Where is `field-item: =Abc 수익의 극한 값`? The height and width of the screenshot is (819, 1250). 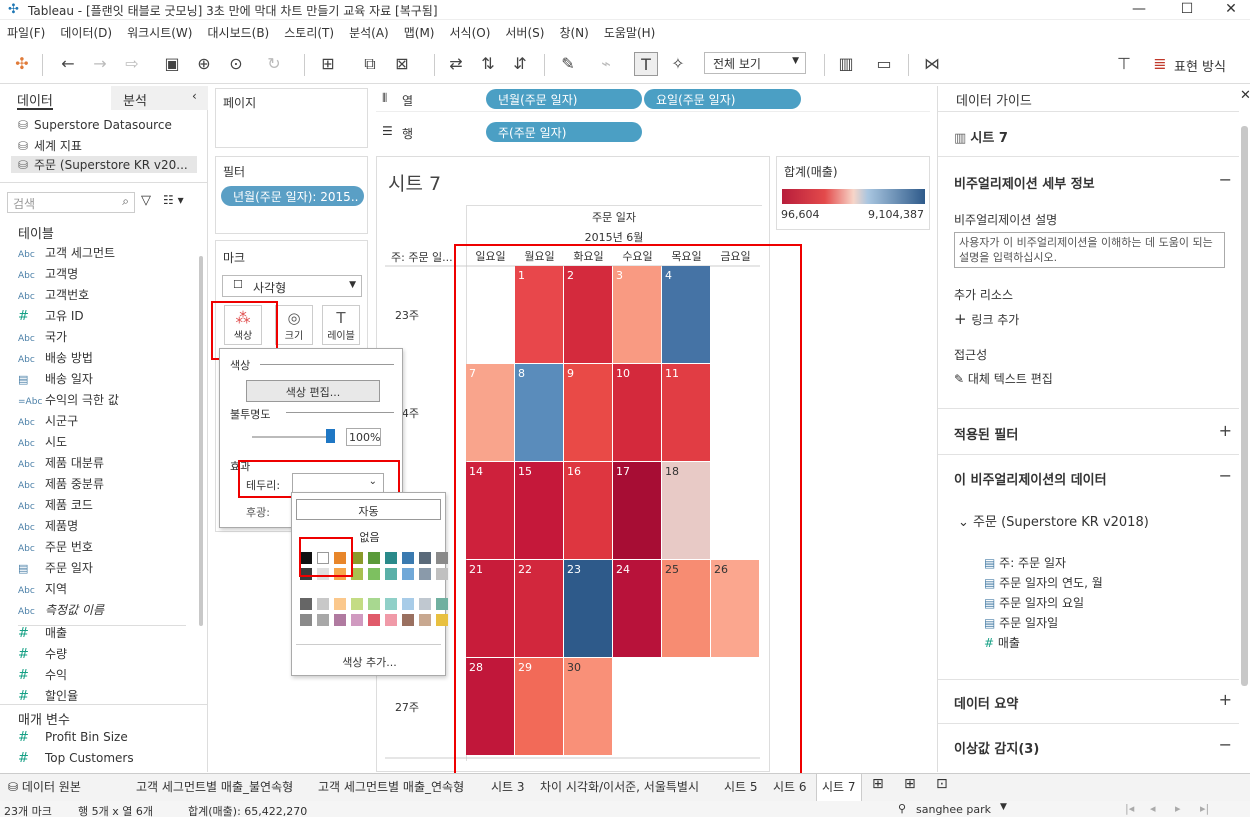 field-item: =Abc 수익의 극한 값 is located at coordinates (68, 401).